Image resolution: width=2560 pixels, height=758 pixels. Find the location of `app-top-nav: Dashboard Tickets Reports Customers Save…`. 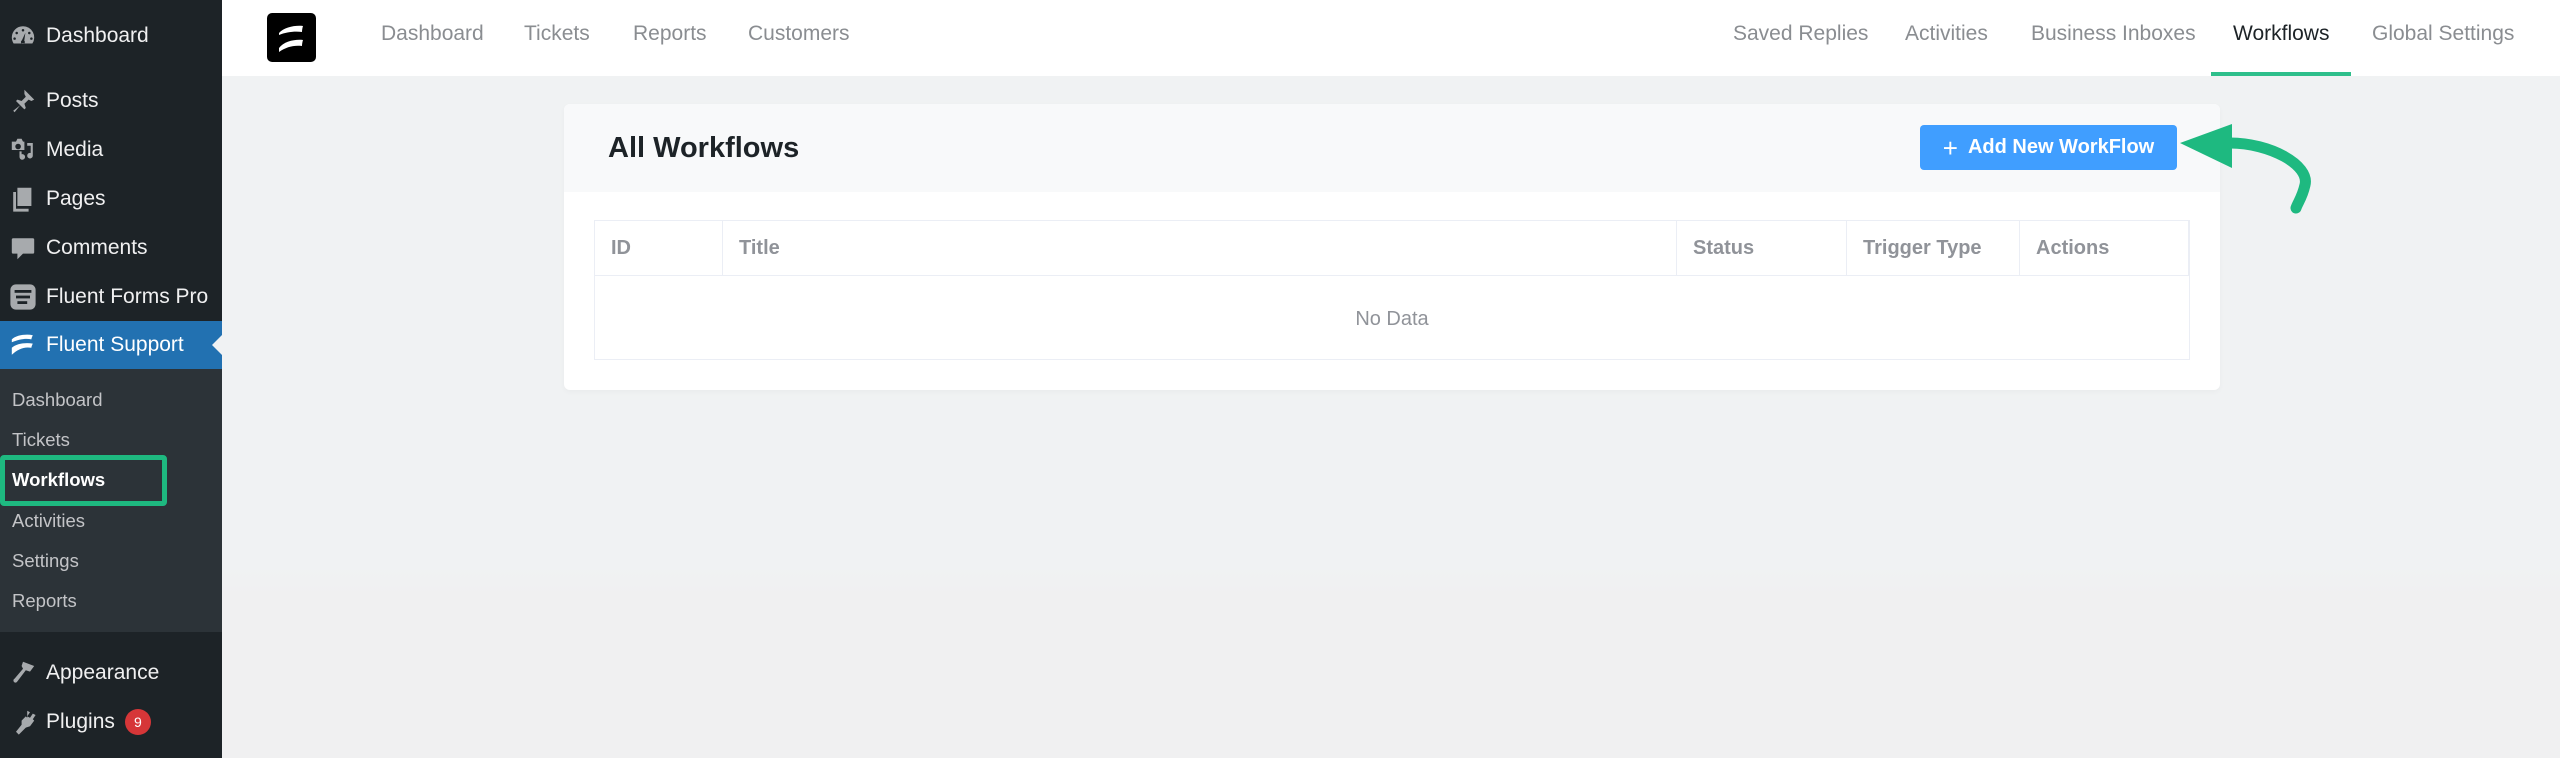

app-top-nav: Dashboard Tickets Reports Customers Save… is located at coordinates (1391, 38).